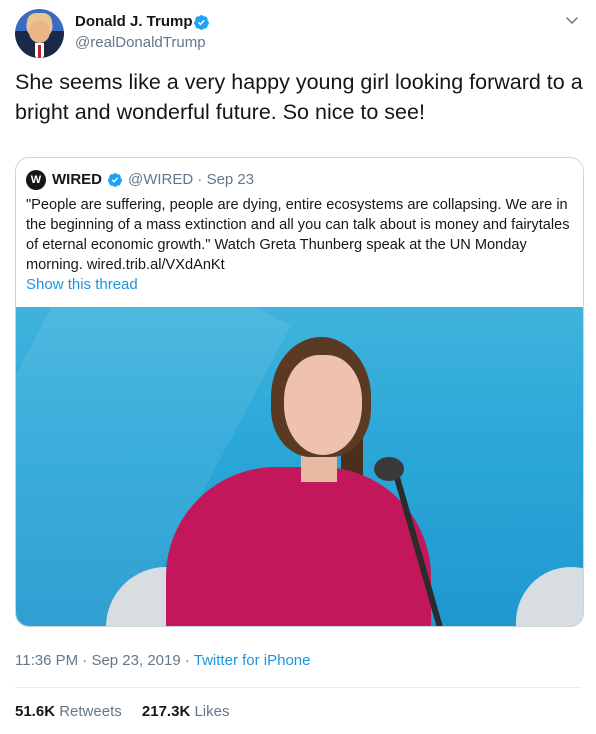  I want to click on engagement-stats: 51.6K Retweets 217.3K Likes, so click(130, 712).